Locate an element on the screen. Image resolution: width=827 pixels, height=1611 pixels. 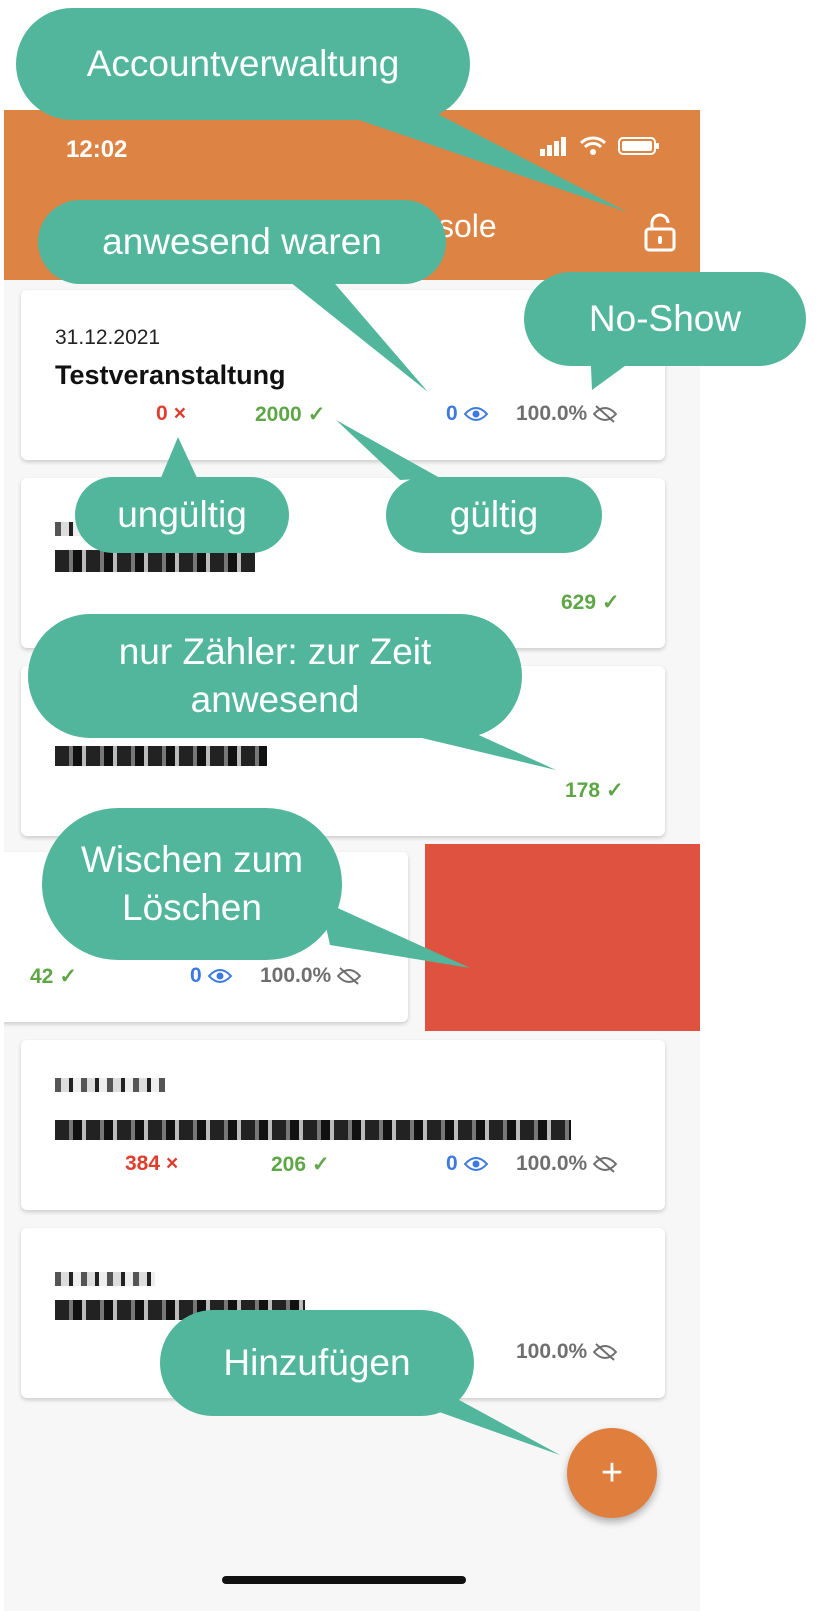
valid-count: 42 ✓ is located at coordinates (53, 976).